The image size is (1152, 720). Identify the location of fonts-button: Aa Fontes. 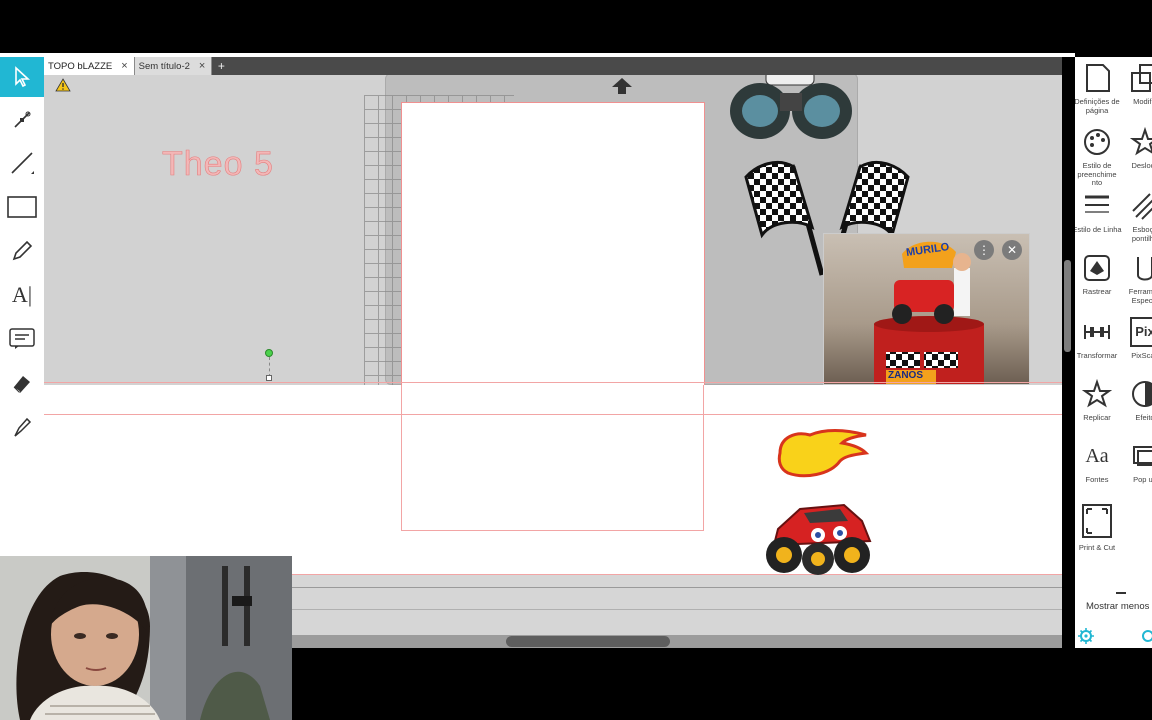
(1098, 463).